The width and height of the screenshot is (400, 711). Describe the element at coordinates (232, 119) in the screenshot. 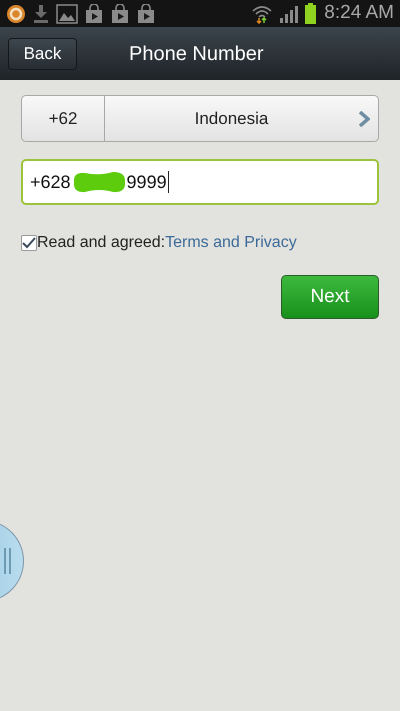

I see `country-name: Indonesia` at that location.